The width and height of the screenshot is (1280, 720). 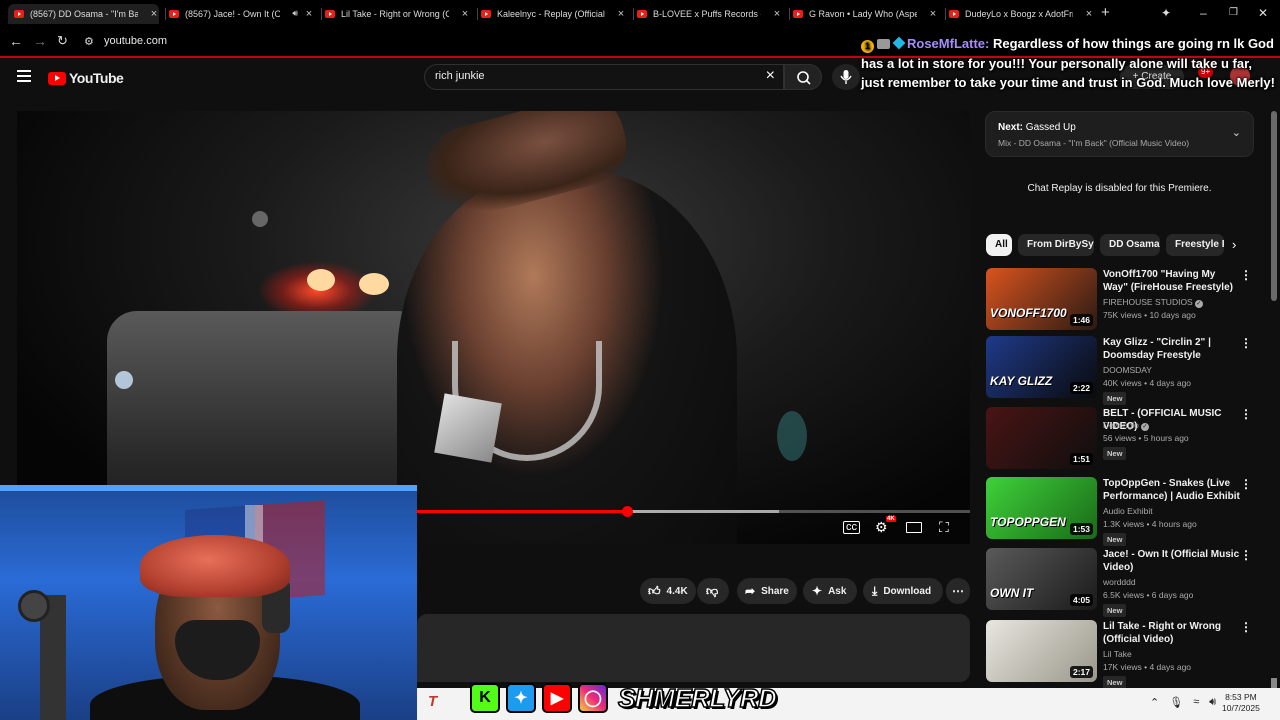 I want to click on video-duration: 1:51, so click(x=1081, y=459).